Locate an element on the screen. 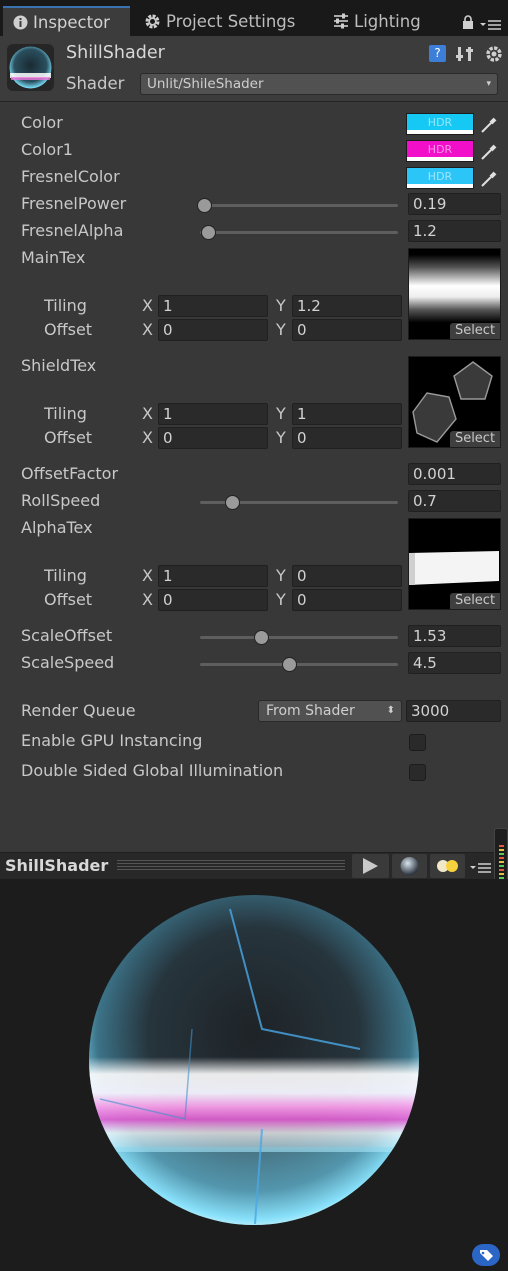  alpha-tex-tiling-label: Tiling is located at coordinates (65, 575).